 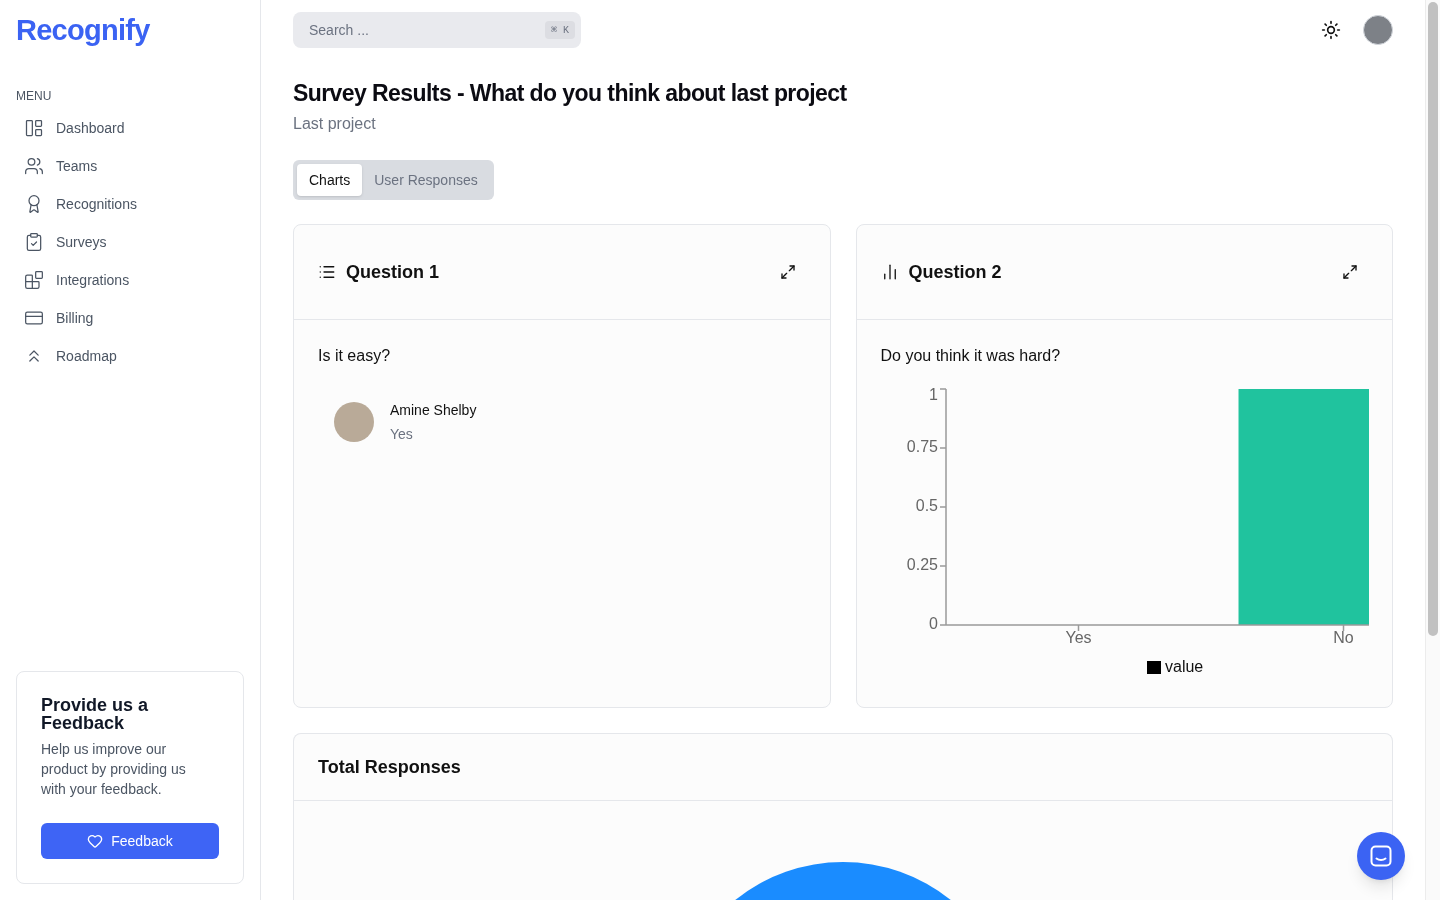 I want to click on users-icon, so click(x=34, y=166).